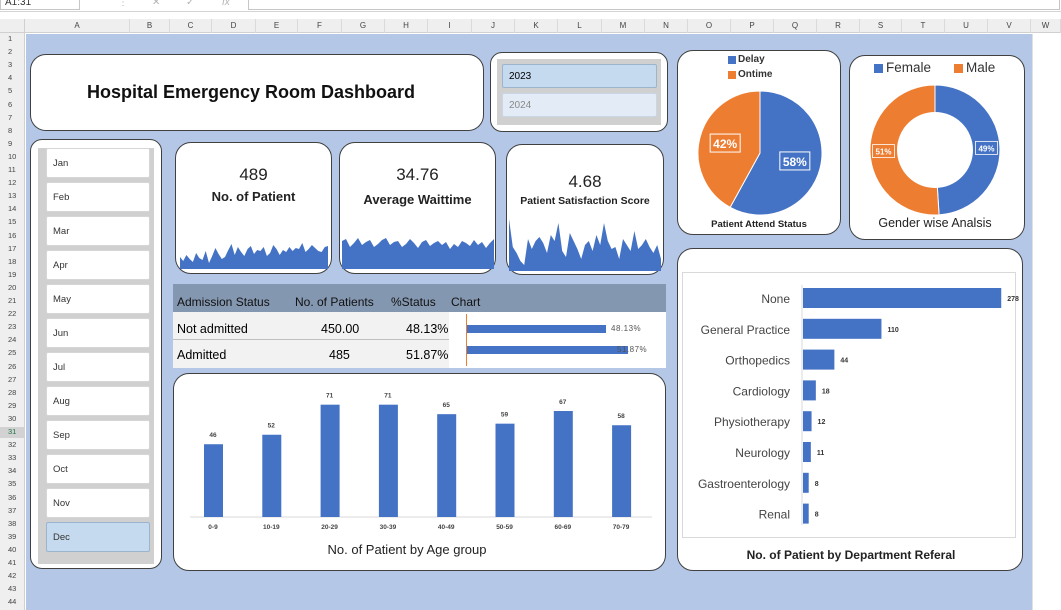 This screenshot has width=1061, height=610. I want to click on row-header-6: 6, so click(12, 105).